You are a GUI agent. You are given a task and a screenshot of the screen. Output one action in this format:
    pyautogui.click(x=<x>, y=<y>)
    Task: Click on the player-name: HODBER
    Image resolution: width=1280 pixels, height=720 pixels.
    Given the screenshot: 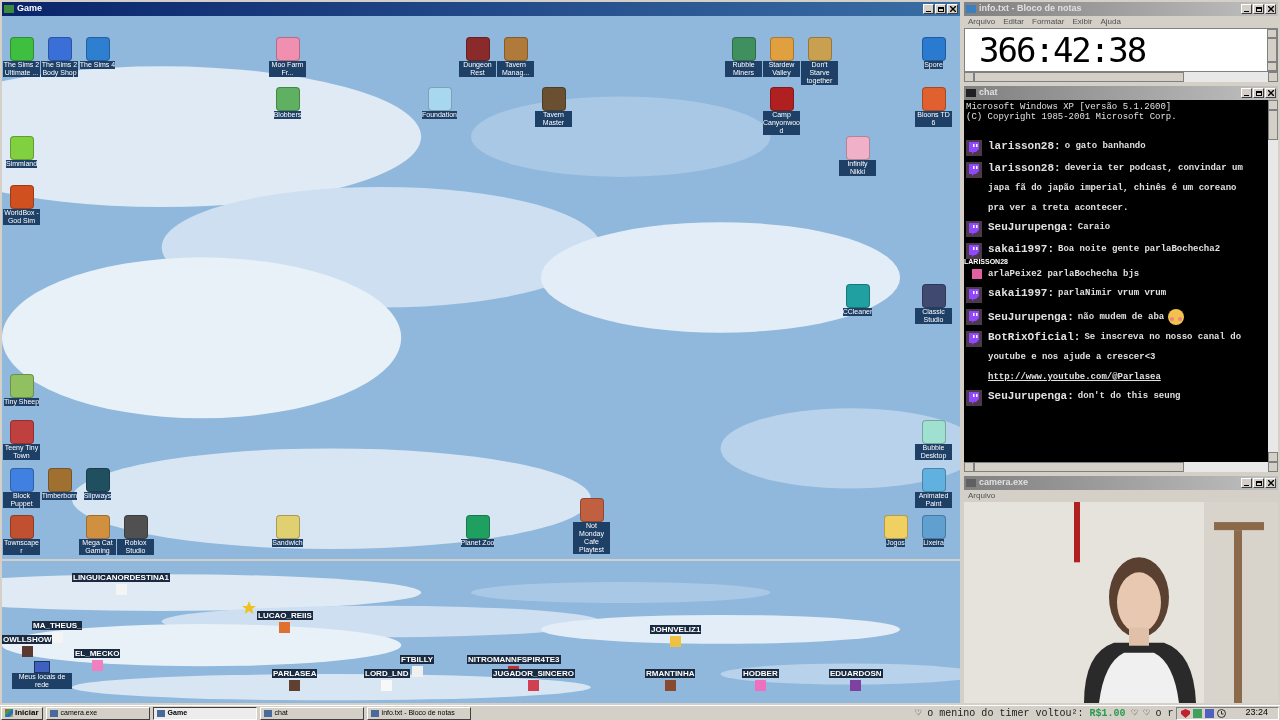 What is the action you would take?
    pyautogui.click(x=760, y=673)
    